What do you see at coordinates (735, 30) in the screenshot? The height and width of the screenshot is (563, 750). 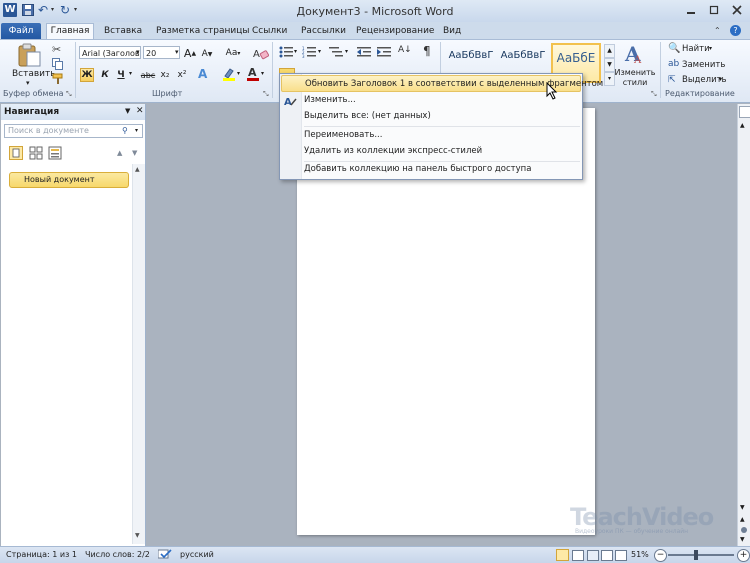 I see `help-icon: ?` at bounding box center [735, 30].